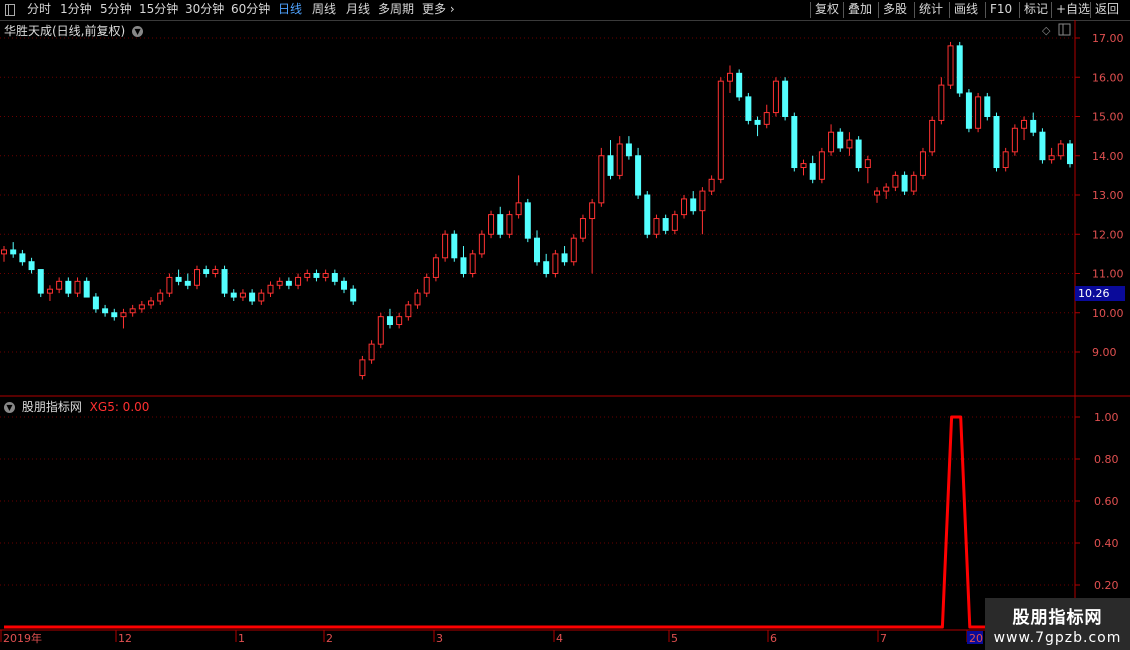  What do you see at coordinates (1108, 156) in the screenshot?
I see `y-tick-label: 14.00` at bounding box center [1108, 156].